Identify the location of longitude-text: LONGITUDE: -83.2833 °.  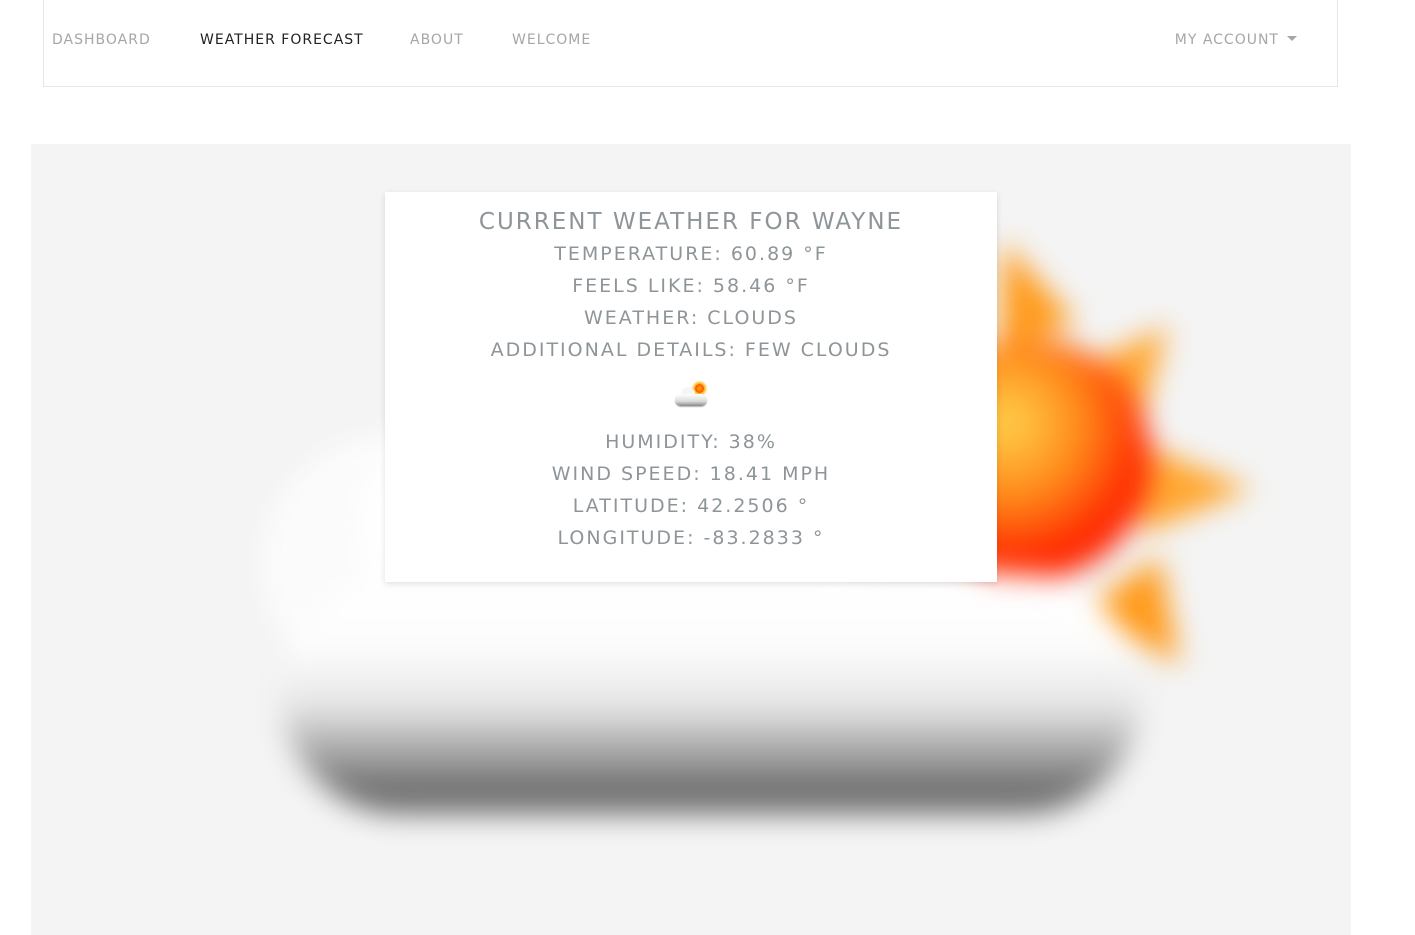
(691, 538).